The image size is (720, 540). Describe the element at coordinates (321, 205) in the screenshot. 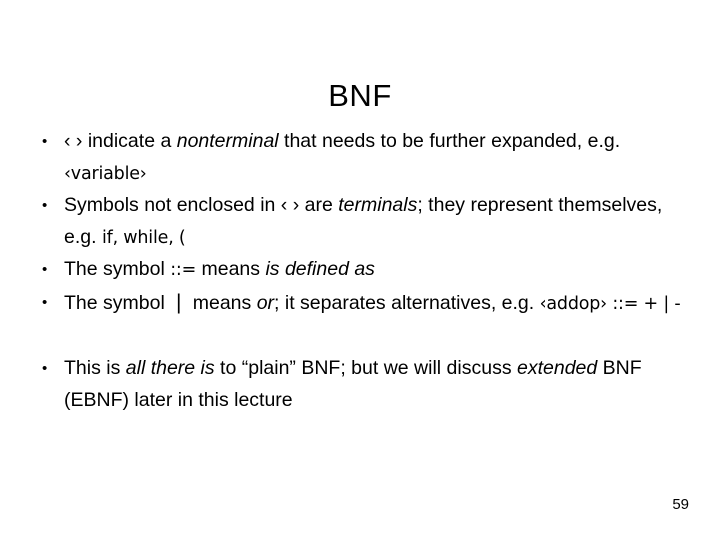

I see `body-text: are` at that location.